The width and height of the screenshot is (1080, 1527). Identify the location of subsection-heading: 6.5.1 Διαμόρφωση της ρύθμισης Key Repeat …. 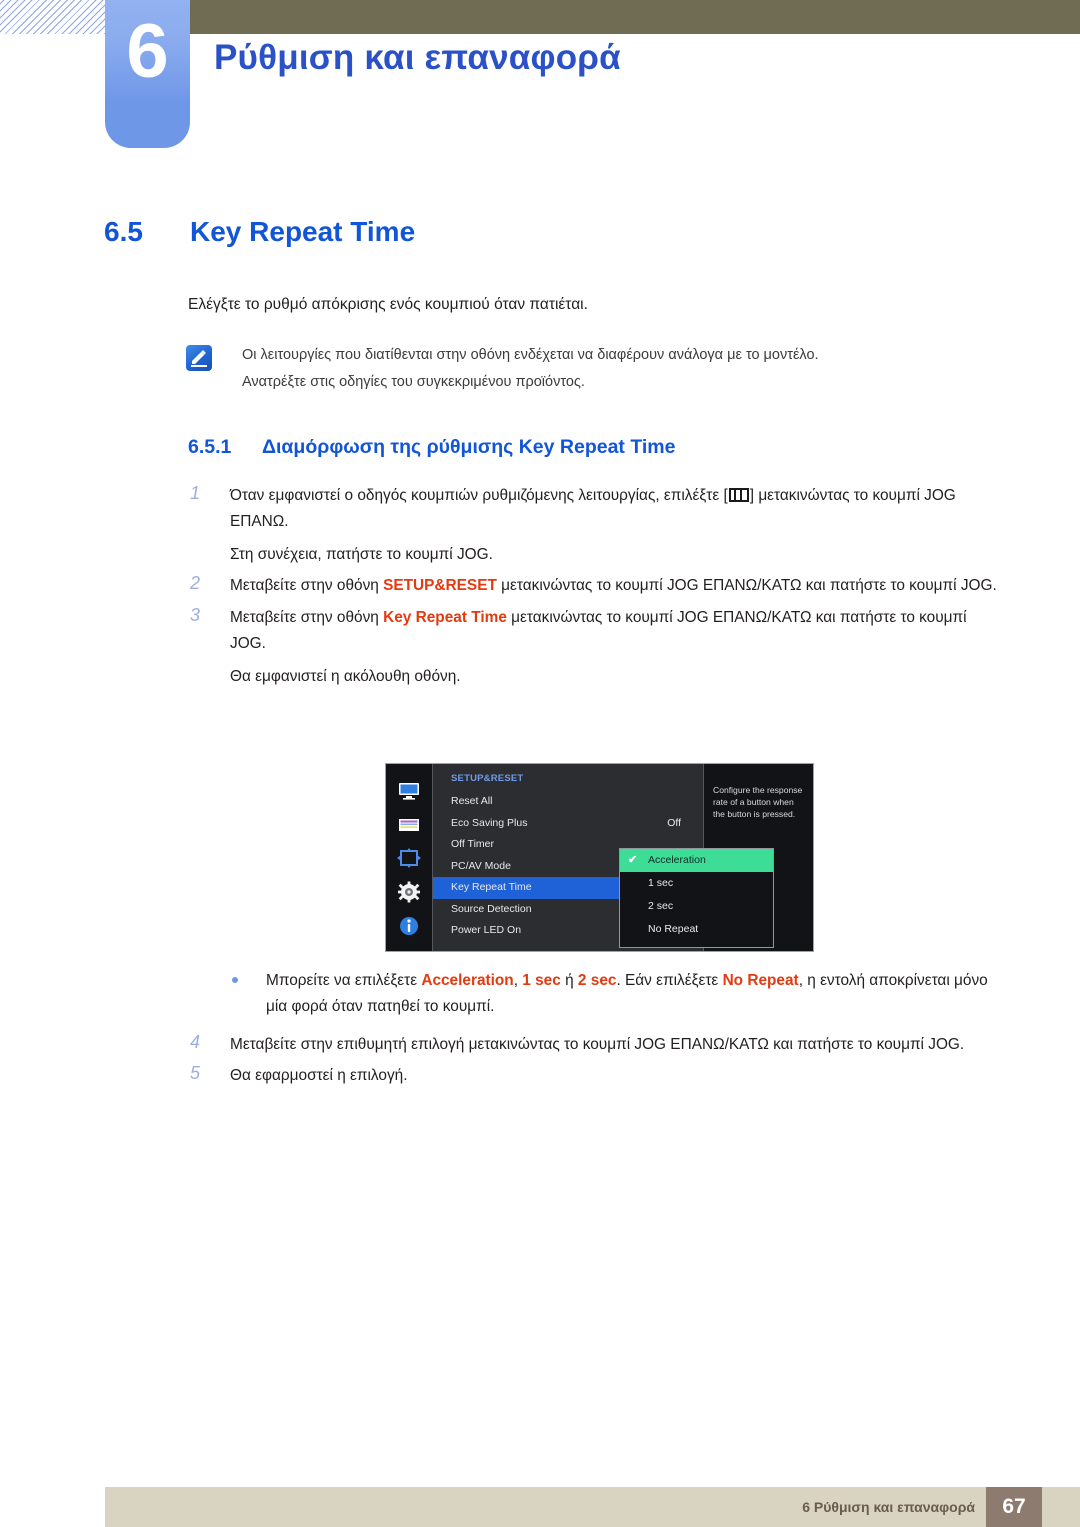
(432, 447).